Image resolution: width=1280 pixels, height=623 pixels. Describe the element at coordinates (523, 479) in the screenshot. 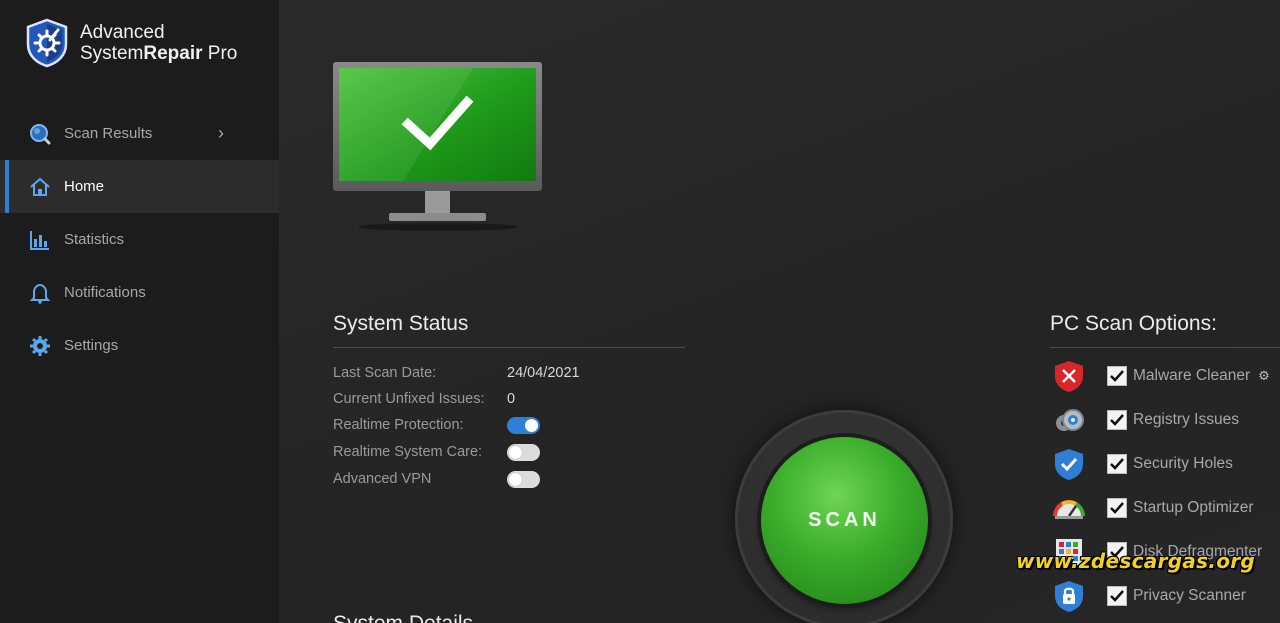

I see `advanced-vpn-toggle` at that location.